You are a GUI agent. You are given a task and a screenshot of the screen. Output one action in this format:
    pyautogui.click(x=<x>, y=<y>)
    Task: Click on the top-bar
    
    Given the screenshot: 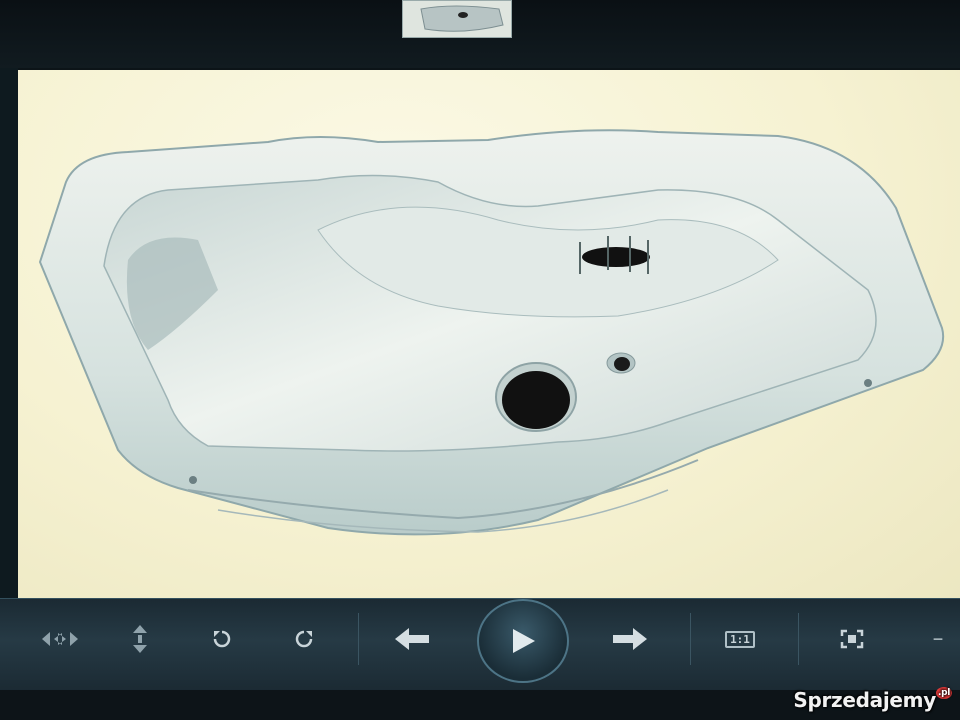 What is the action you would take?
    pyautogui.click(x=480, y=34)
    